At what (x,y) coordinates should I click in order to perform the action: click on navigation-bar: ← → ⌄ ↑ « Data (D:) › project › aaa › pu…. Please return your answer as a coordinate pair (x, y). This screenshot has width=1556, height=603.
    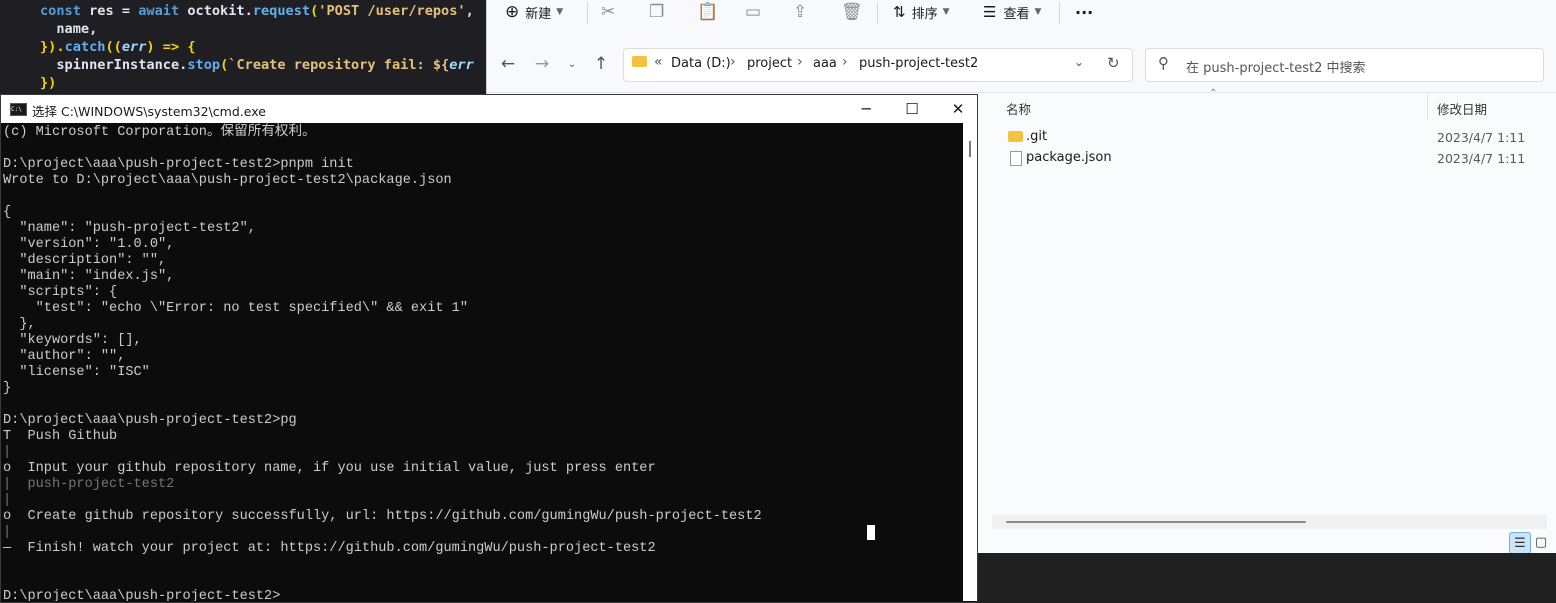
    Looking at the image, I should click on (1021, 65).